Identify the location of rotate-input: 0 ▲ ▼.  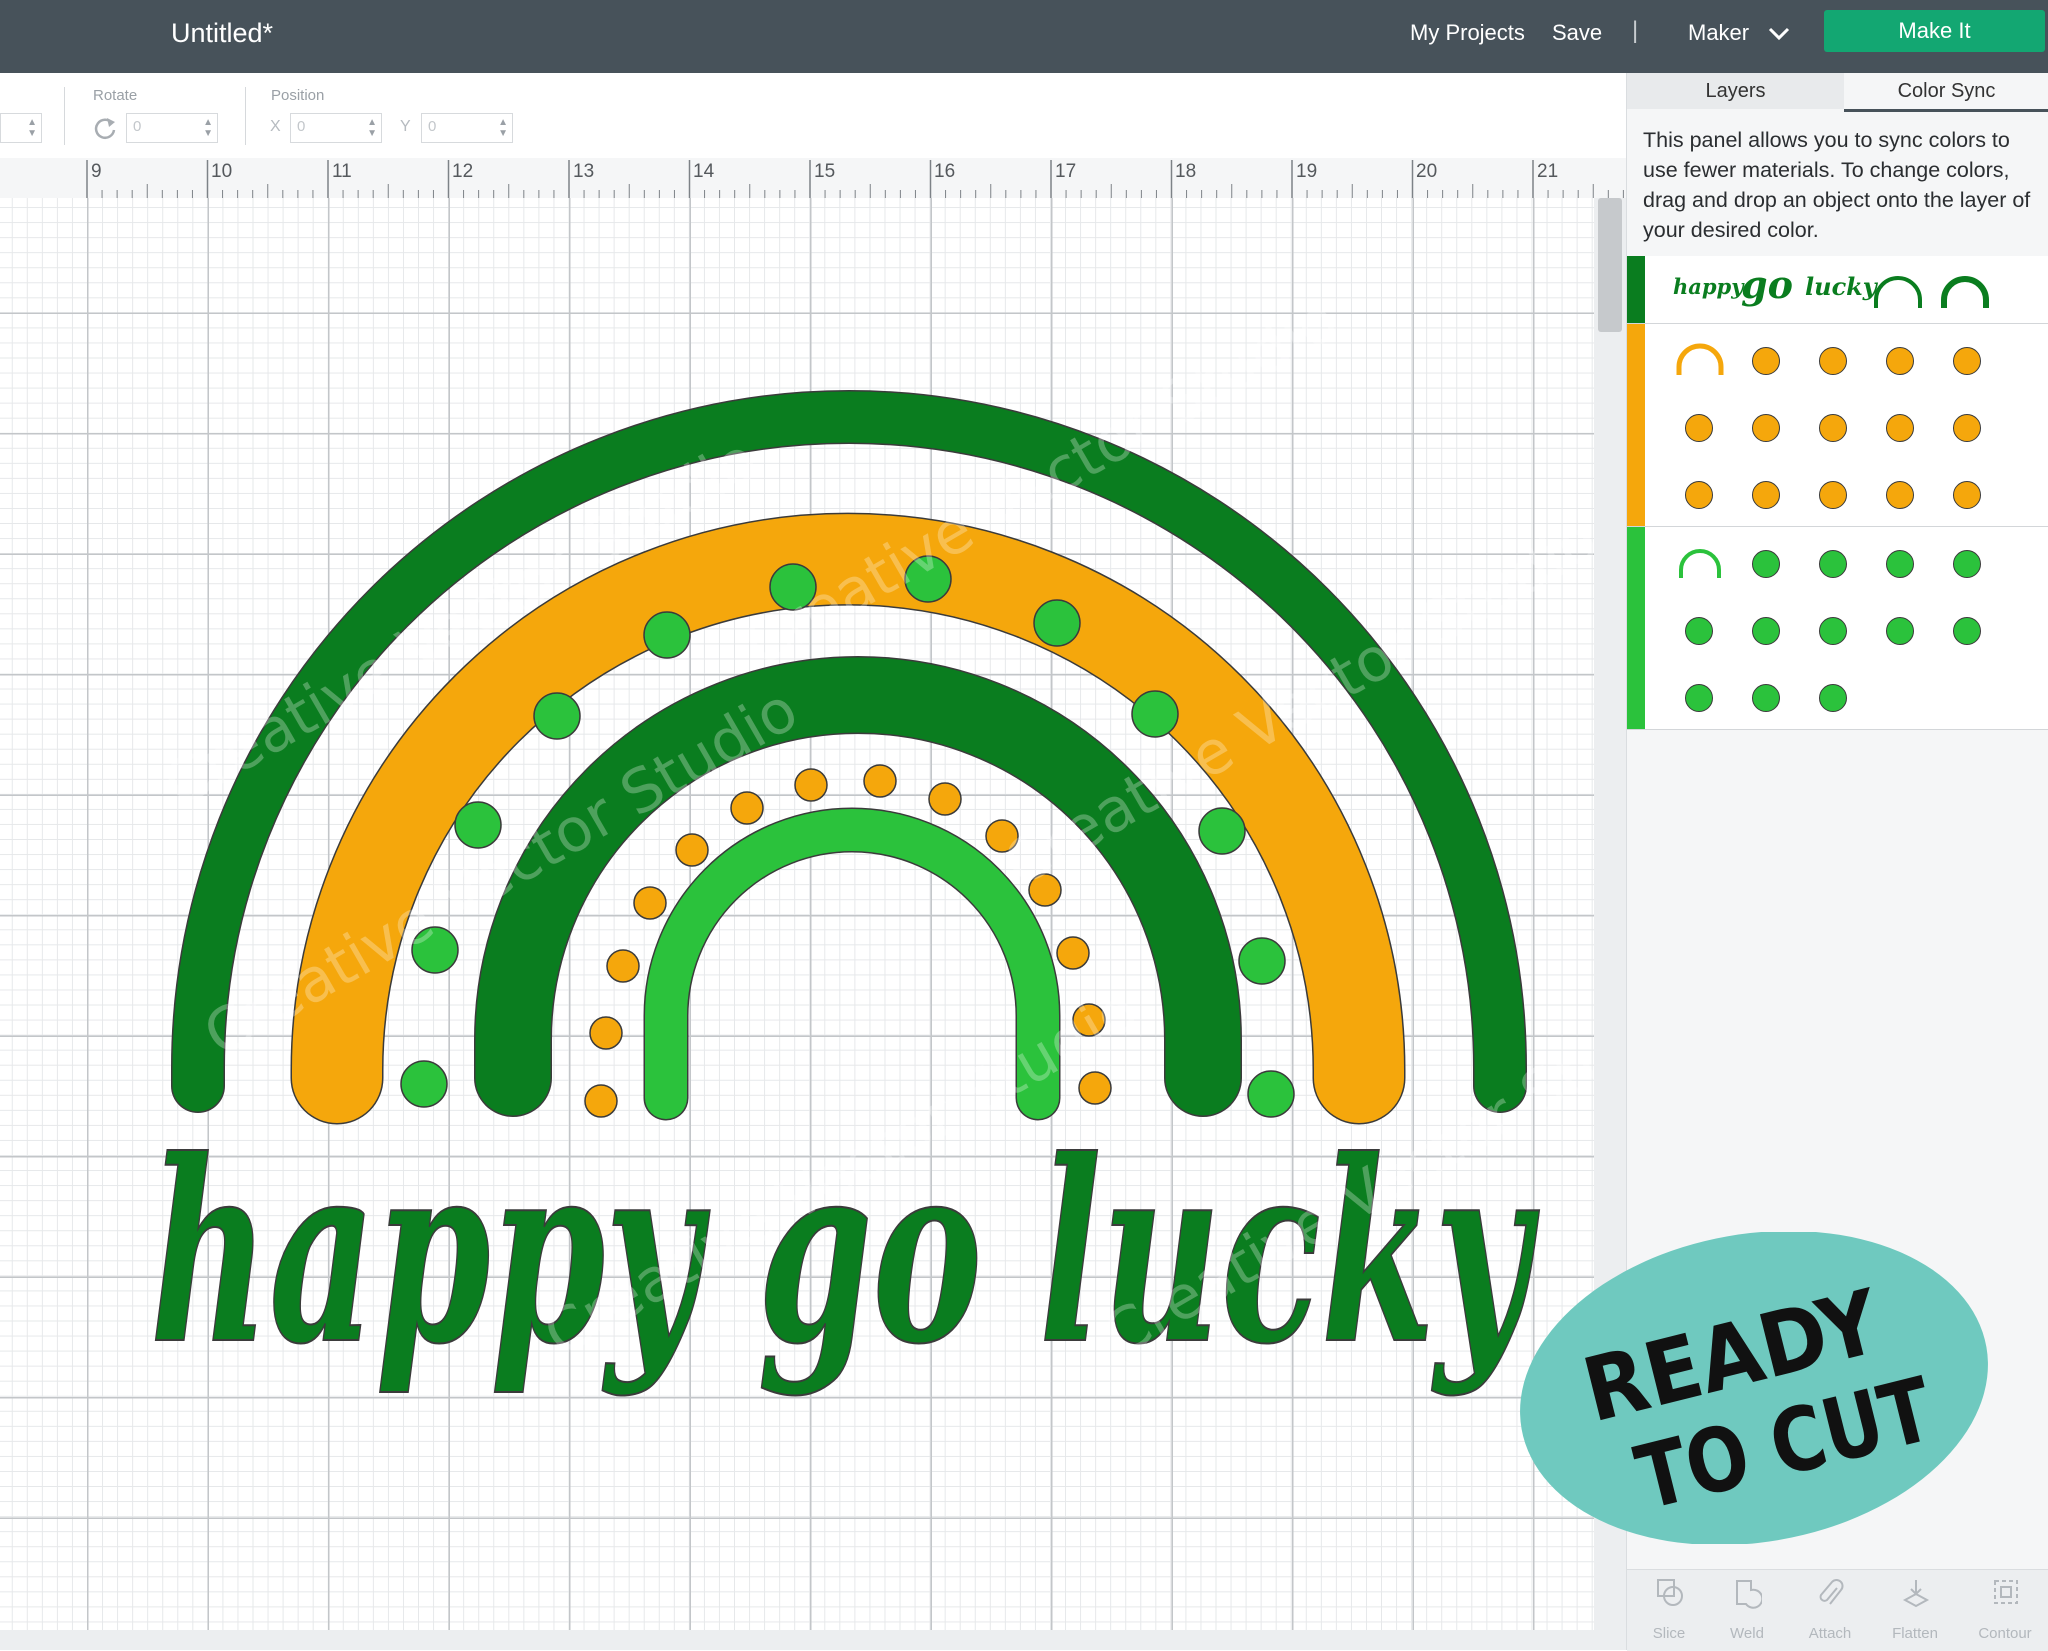
(172, 128).